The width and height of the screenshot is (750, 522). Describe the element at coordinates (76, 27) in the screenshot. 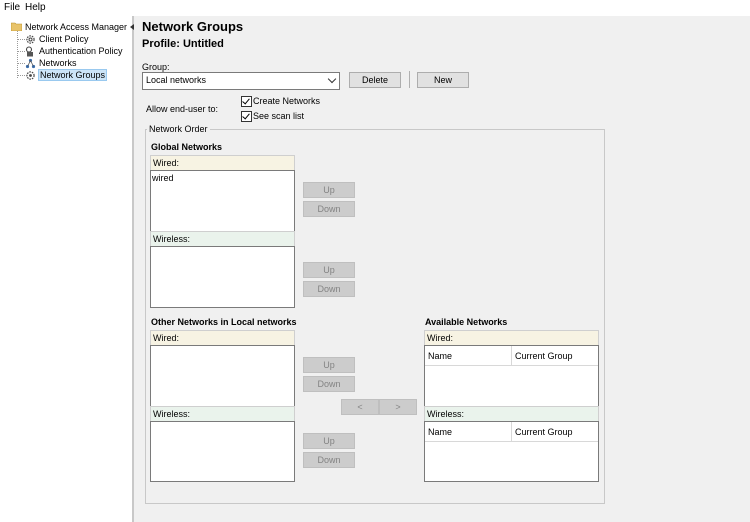

I see `tree-root: Network Access Manager` at that location.